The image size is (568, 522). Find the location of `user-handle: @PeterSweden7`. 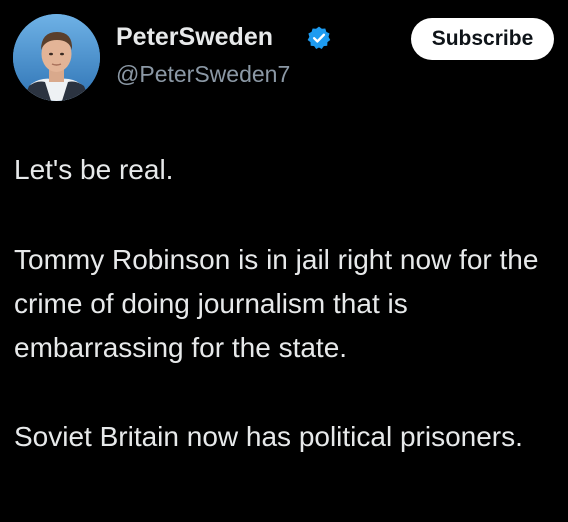

user-handle: @PeterSweden7 is located at coordinates (203, 74).